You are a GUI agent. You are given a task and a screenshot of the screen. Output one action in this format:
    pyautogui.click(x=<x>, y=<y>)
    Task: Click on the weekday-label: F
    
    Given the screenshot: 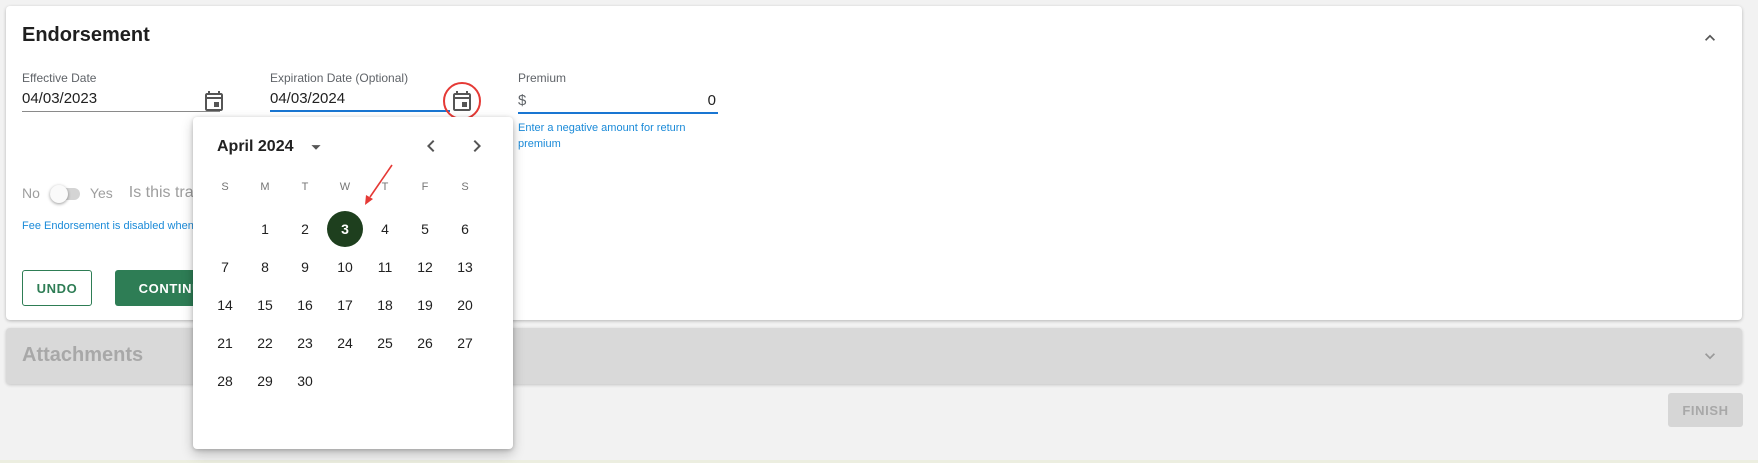 What is the action you would take?
    pyautogui.click(x=425, y=187)
    